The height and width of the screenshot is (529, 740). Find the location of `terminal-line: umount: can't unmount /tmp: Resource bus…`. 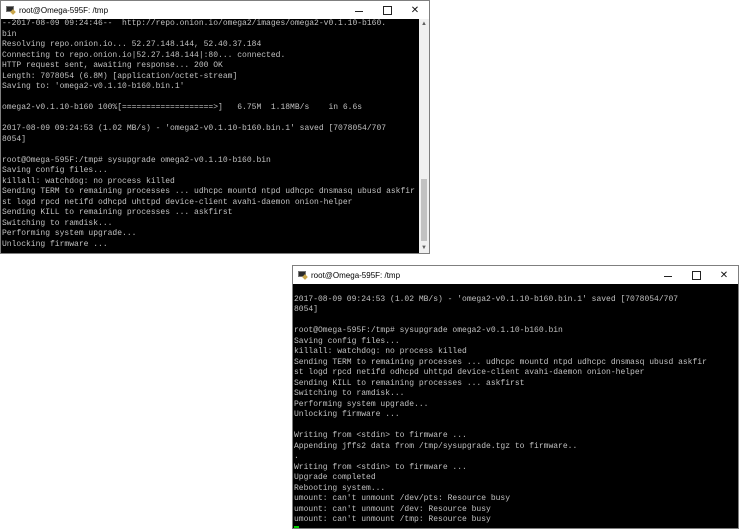

terminal-line: umount: can't unmount /tmp: Resource bus… is located at coordinates (516, 520).